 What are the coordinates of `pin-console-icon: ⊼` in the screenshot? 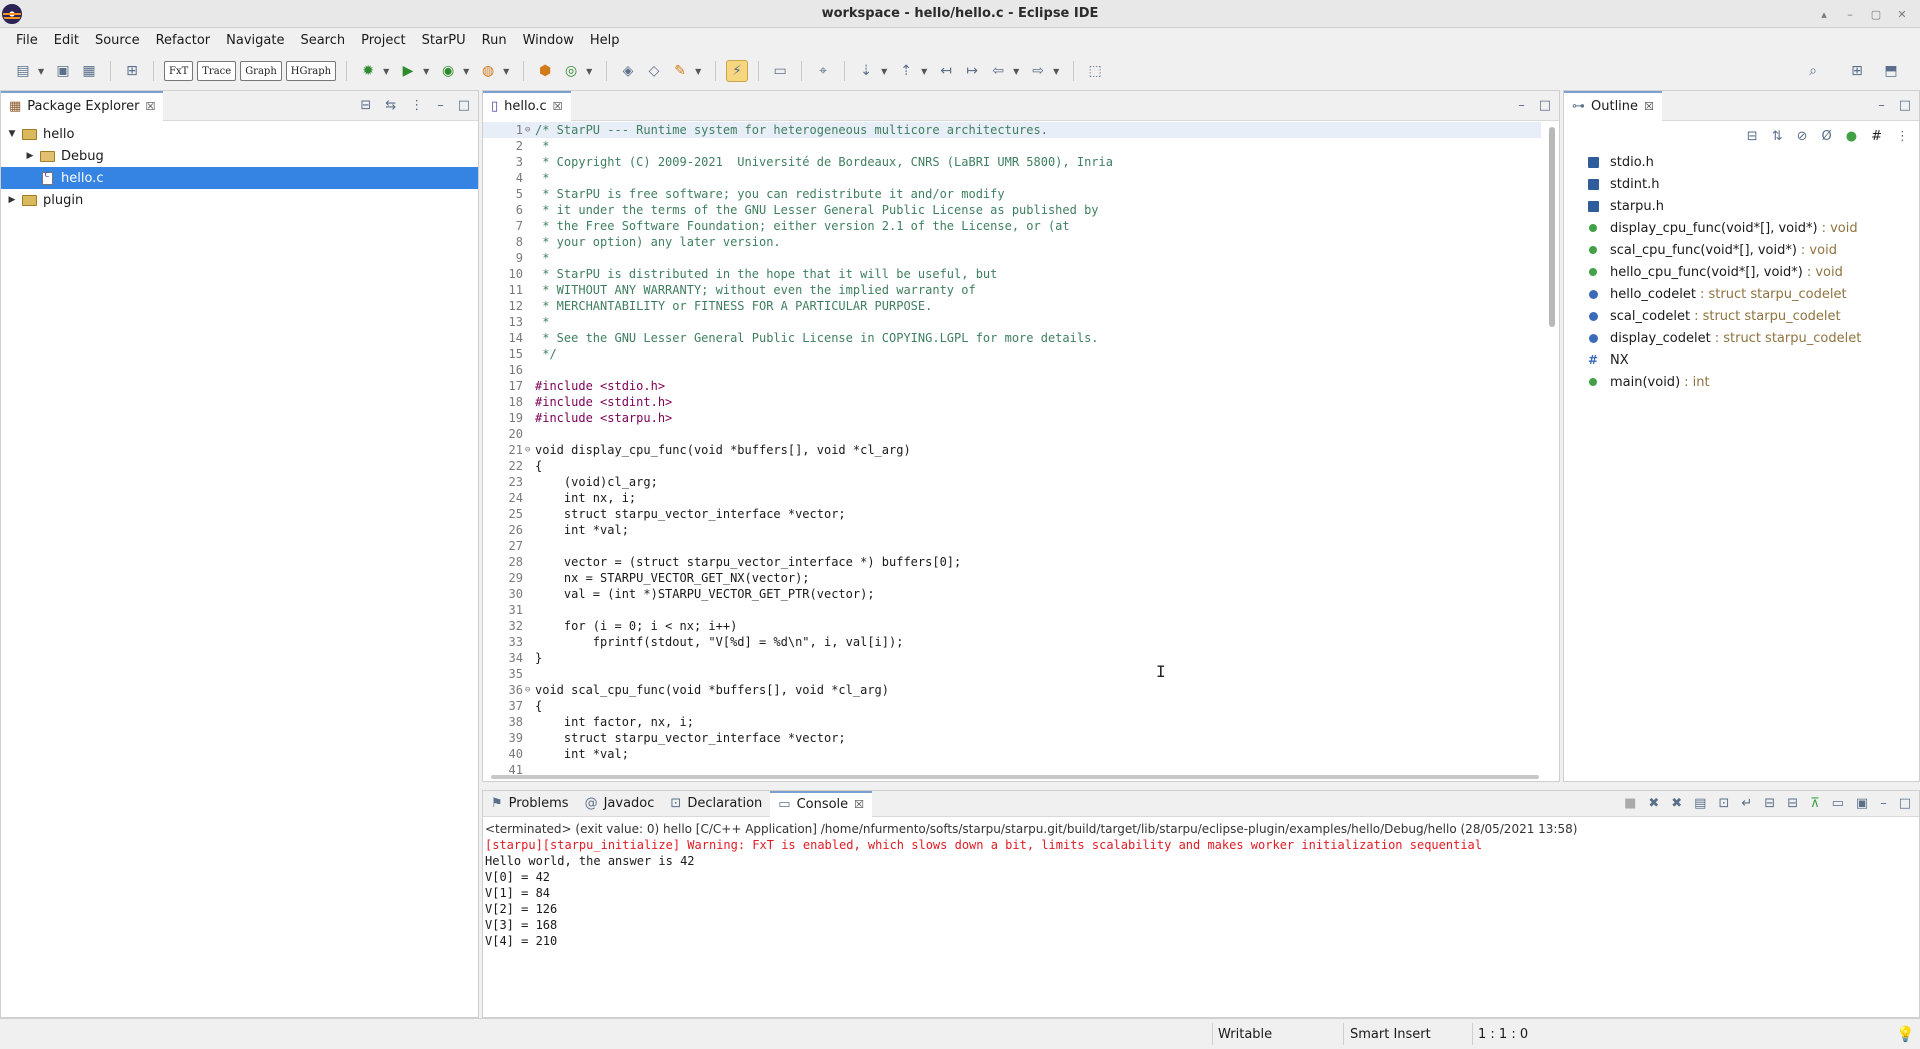 It's located at (1815, 803).